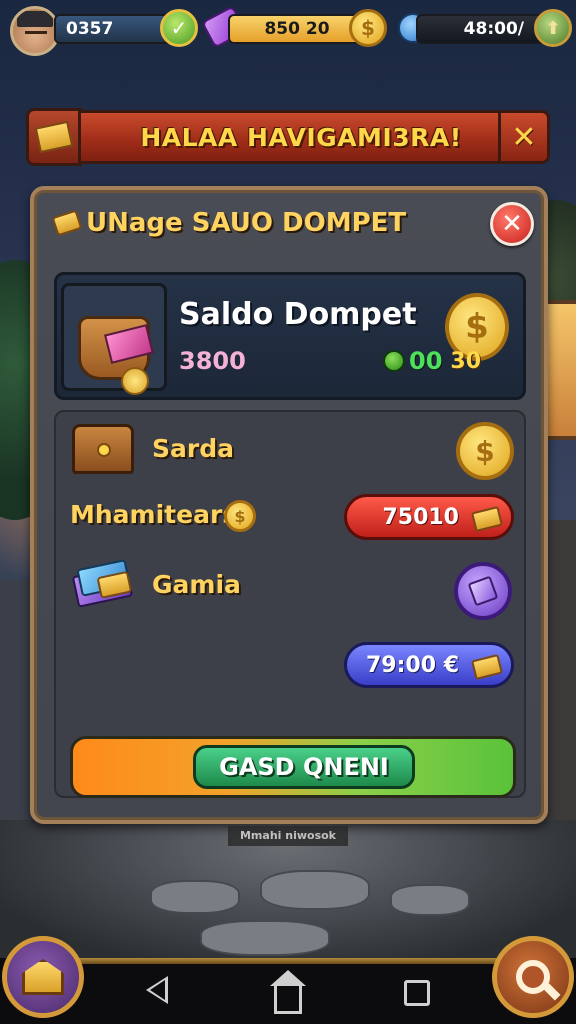  I want to click on avatar, so click(35, 31).